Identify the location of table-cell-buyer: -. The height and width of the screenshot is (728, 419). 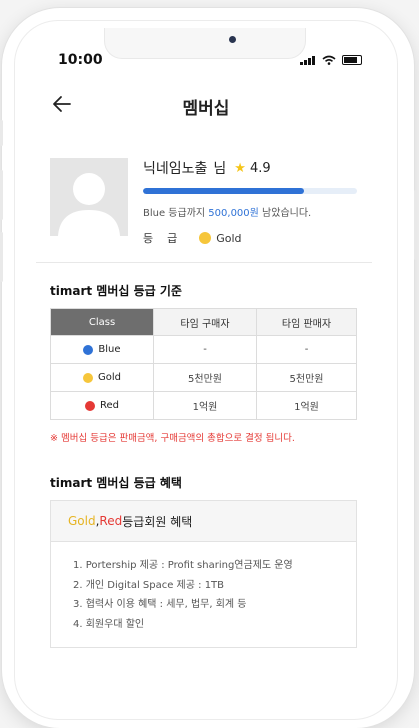
(205, 349).